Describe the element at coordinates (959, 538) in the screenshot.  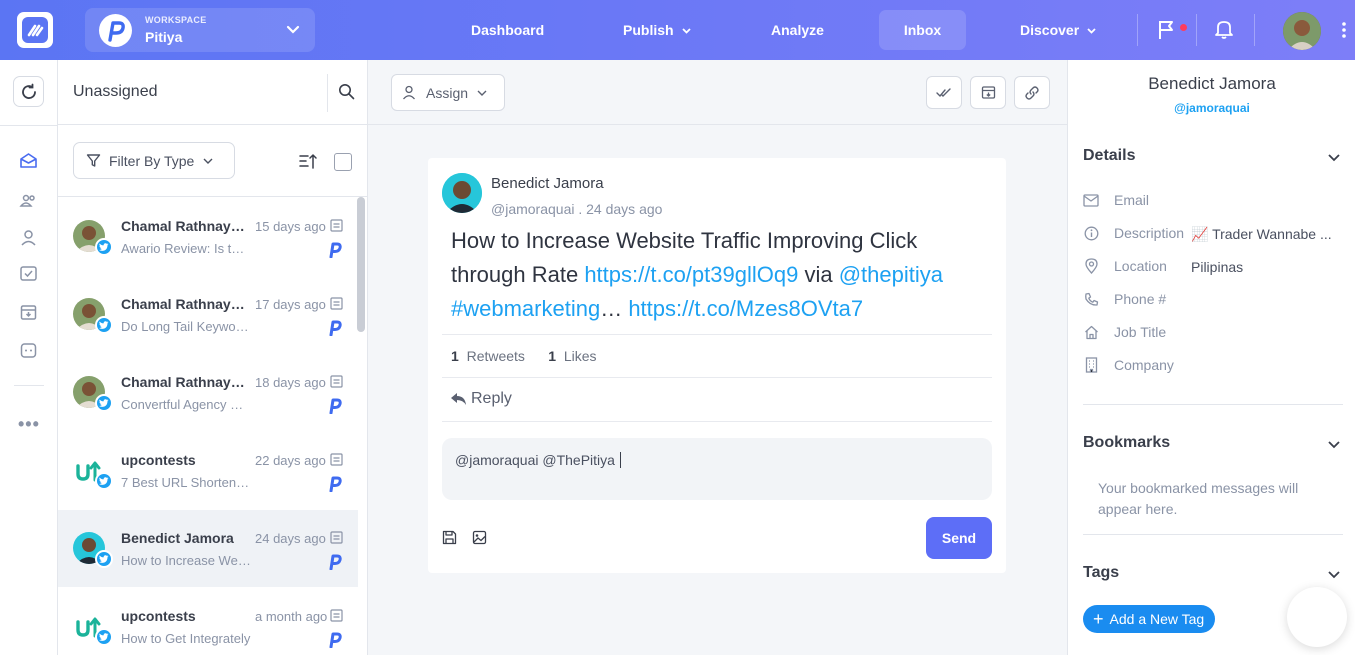
I see `send-button: Send` at that location.